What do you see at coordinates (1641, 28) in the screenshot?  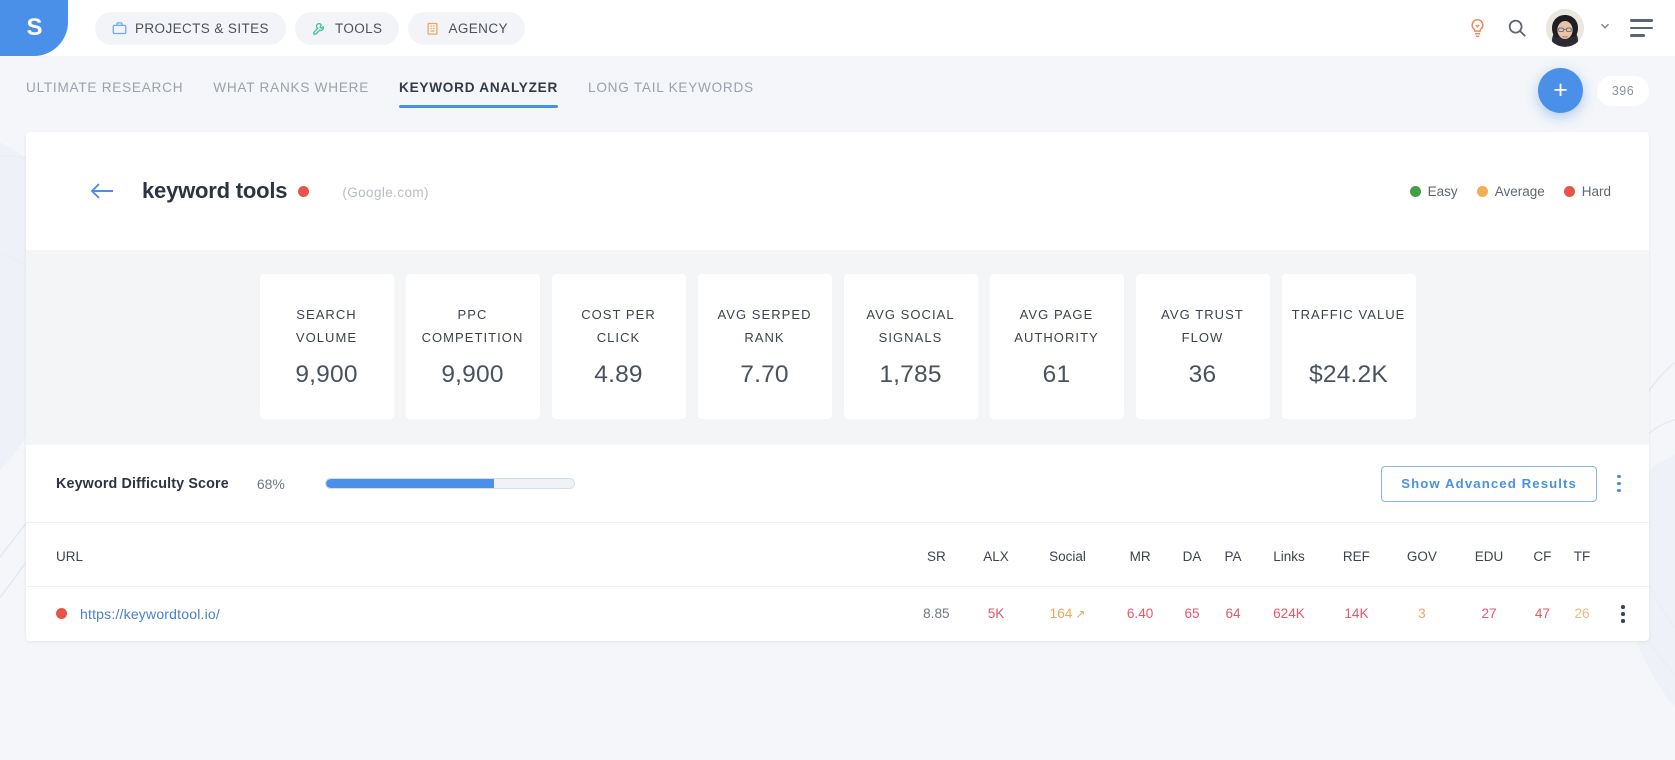 I see `hamburger-menu-icon` at bounding box center [1641, 28].